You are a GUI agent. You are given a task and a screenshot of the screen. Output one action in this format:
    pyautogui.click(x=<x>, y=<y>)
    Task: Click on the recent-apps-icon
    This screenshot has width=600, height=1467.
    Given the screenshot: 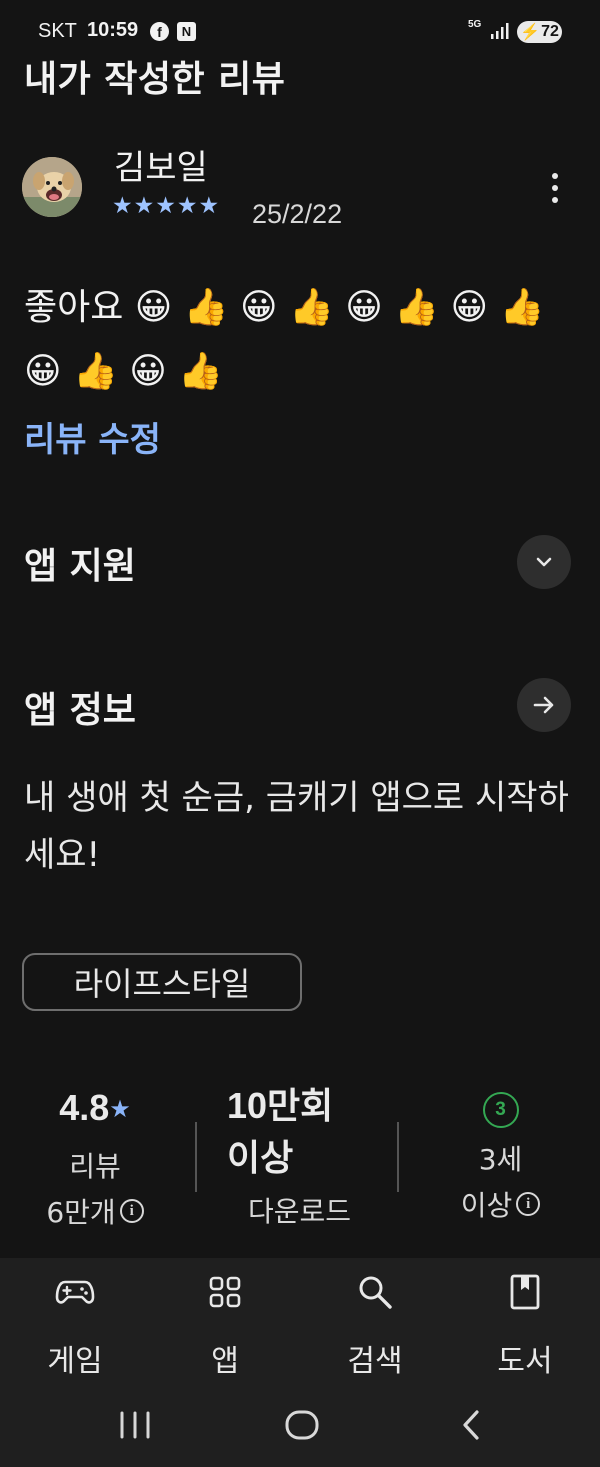 What is the action you would take?
    pyautogui.click(x=135, y=1425)
    